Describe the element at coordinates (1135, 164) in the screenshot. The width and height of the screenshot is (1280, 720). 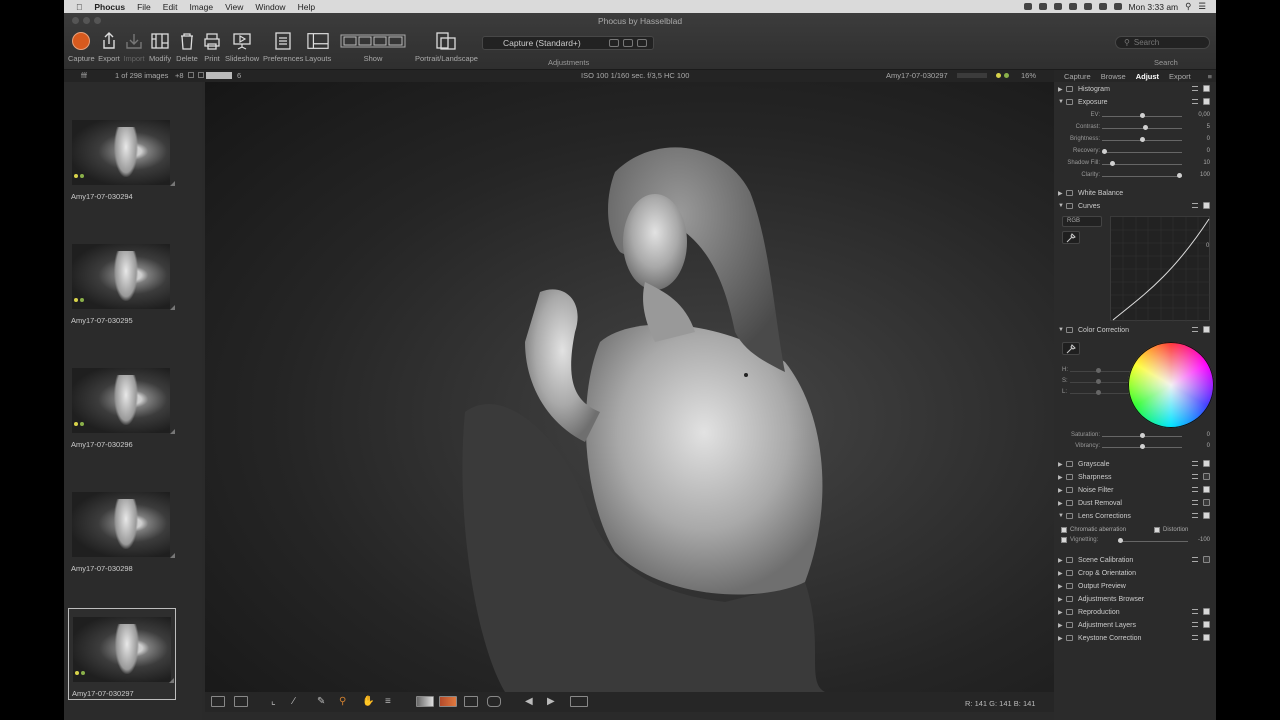
I see `shadow-fill-slider: Shadow Fill: 10` at that location.